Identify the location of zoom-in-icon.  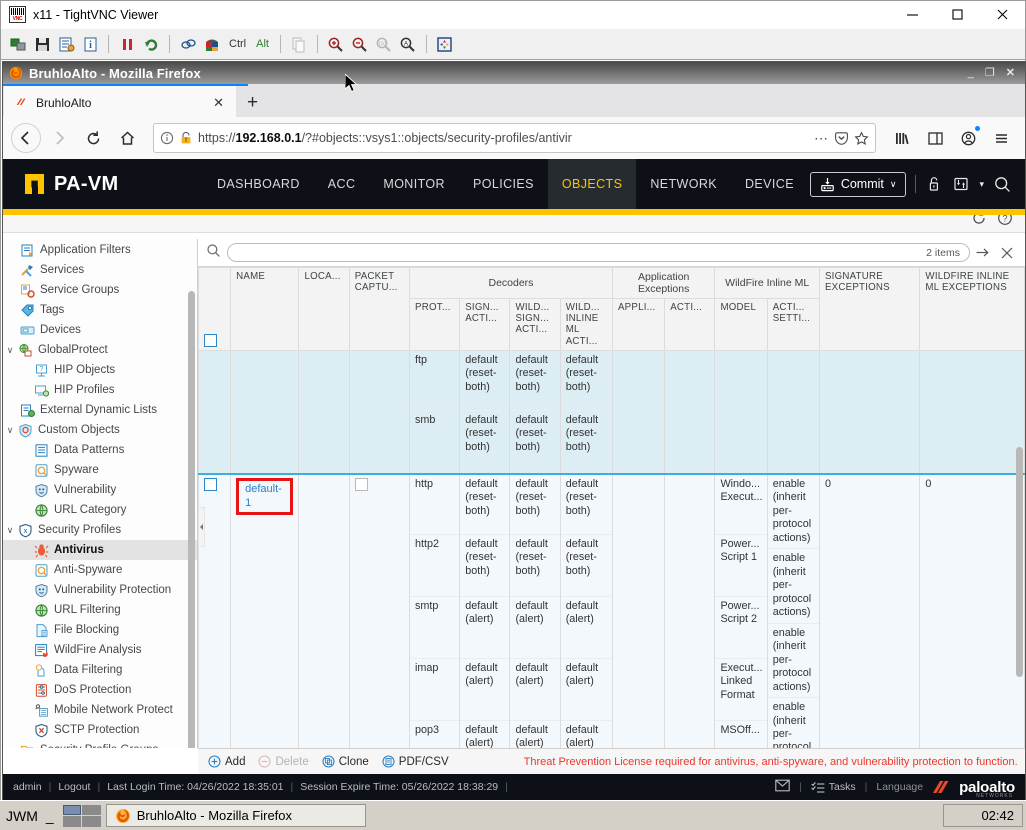
(336, 44).